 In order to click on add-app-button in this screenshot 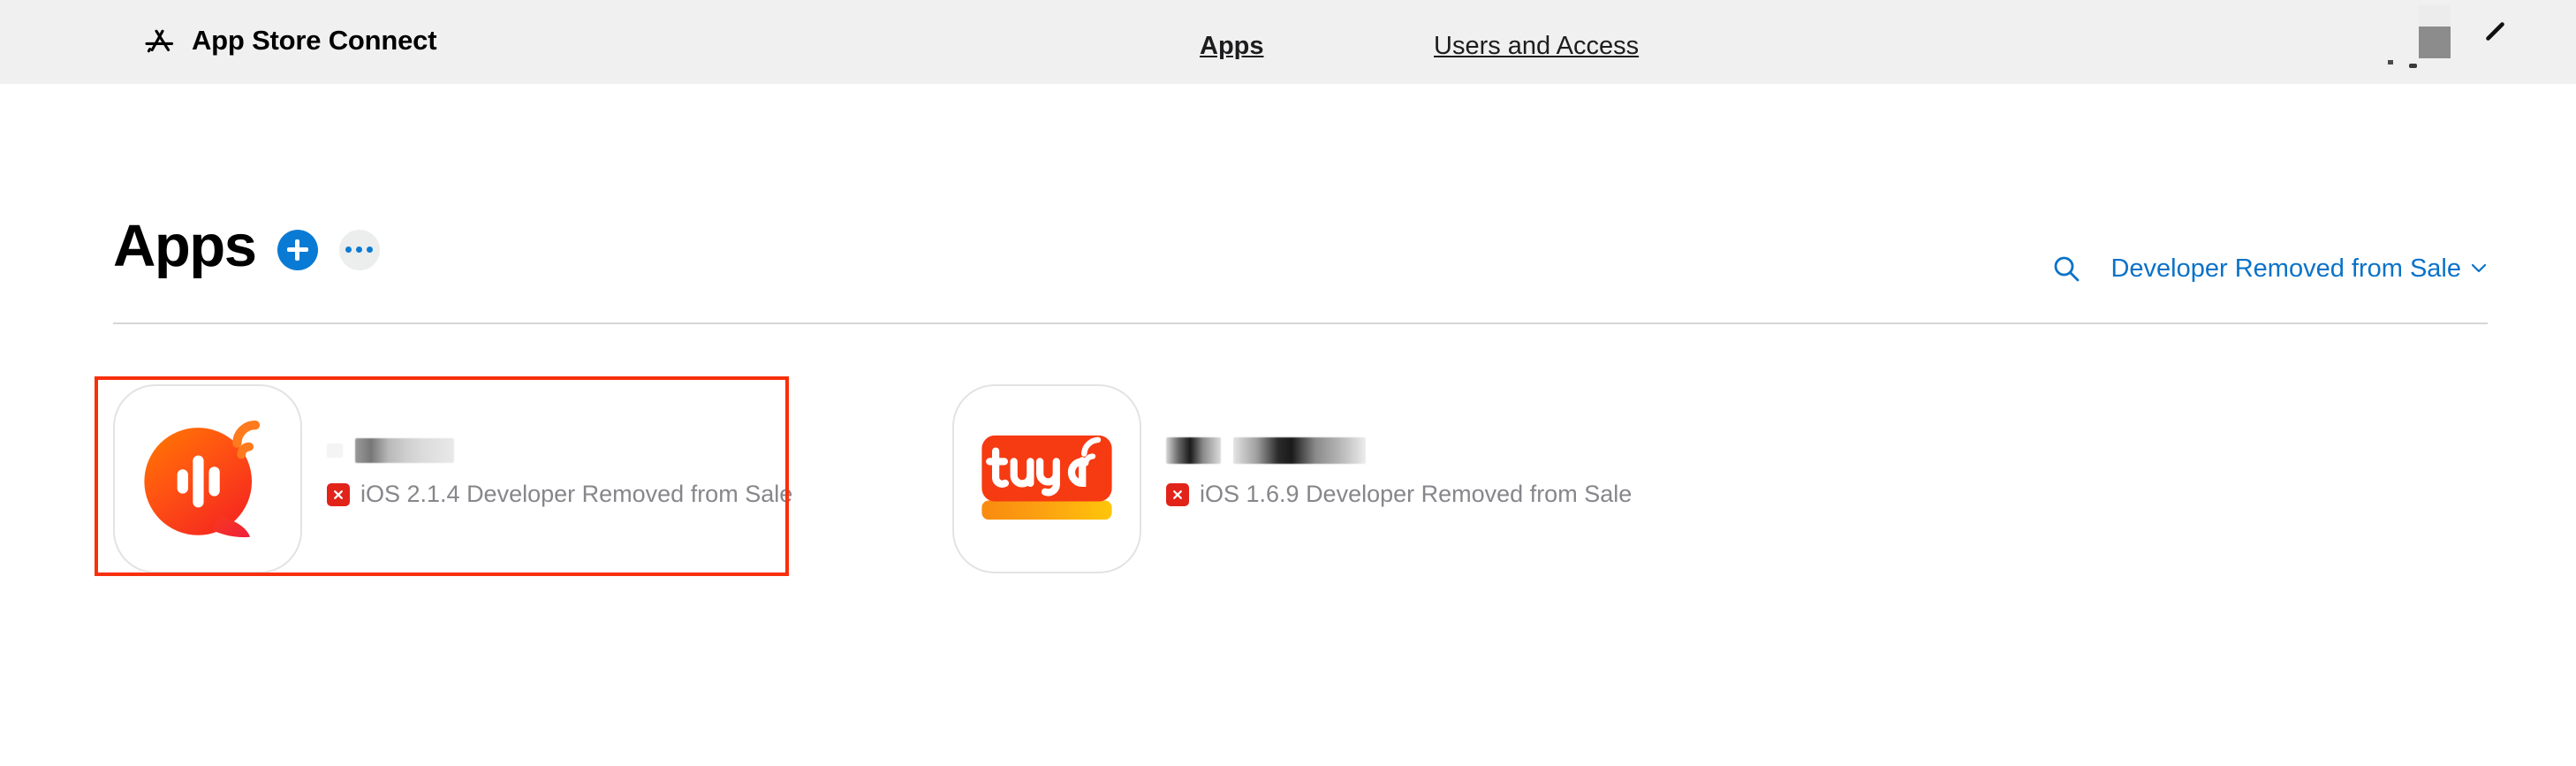, I will do `click(298, 249)`.